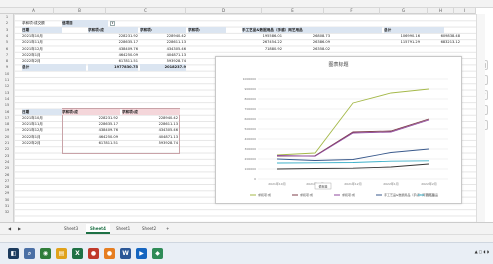 This screenshot has height=264, width=493. I want to click on y-tick-label: 900000, so click(251, 89).